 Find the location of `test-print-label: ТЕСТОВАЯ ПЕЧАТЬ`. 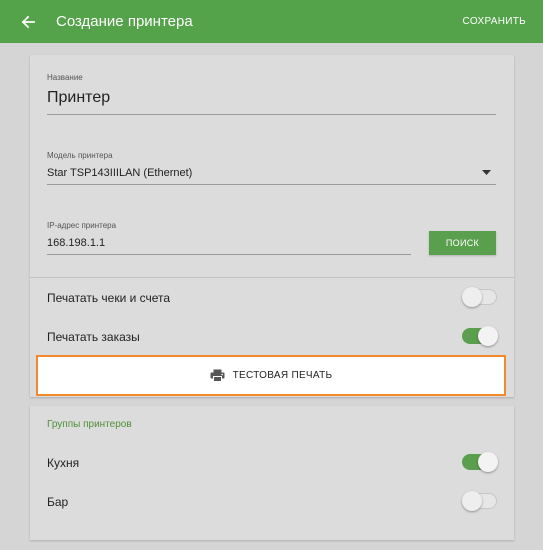

test-print-label: ТЕСТОВАЯ ПЕЧАТЬ is located at coordinates (282, 375).